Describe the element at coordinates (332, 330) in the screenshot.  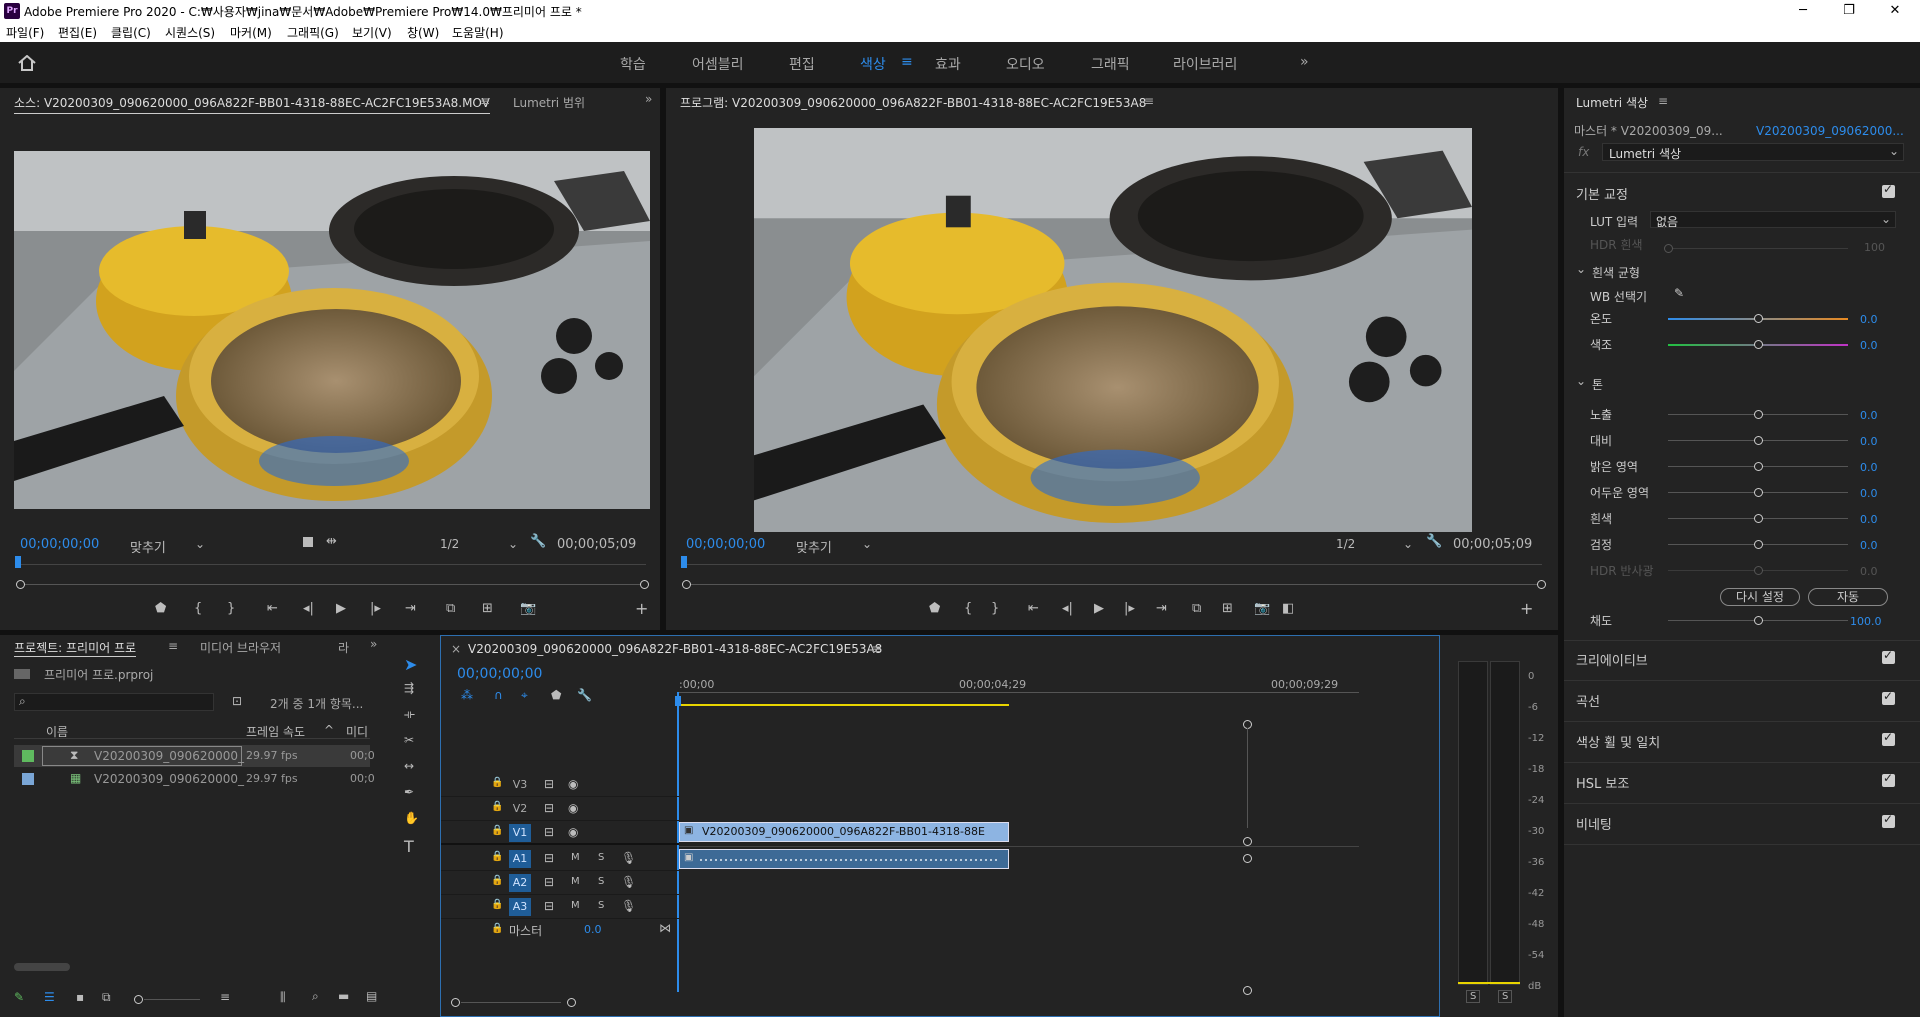
I see `source-video-frame` at that location.